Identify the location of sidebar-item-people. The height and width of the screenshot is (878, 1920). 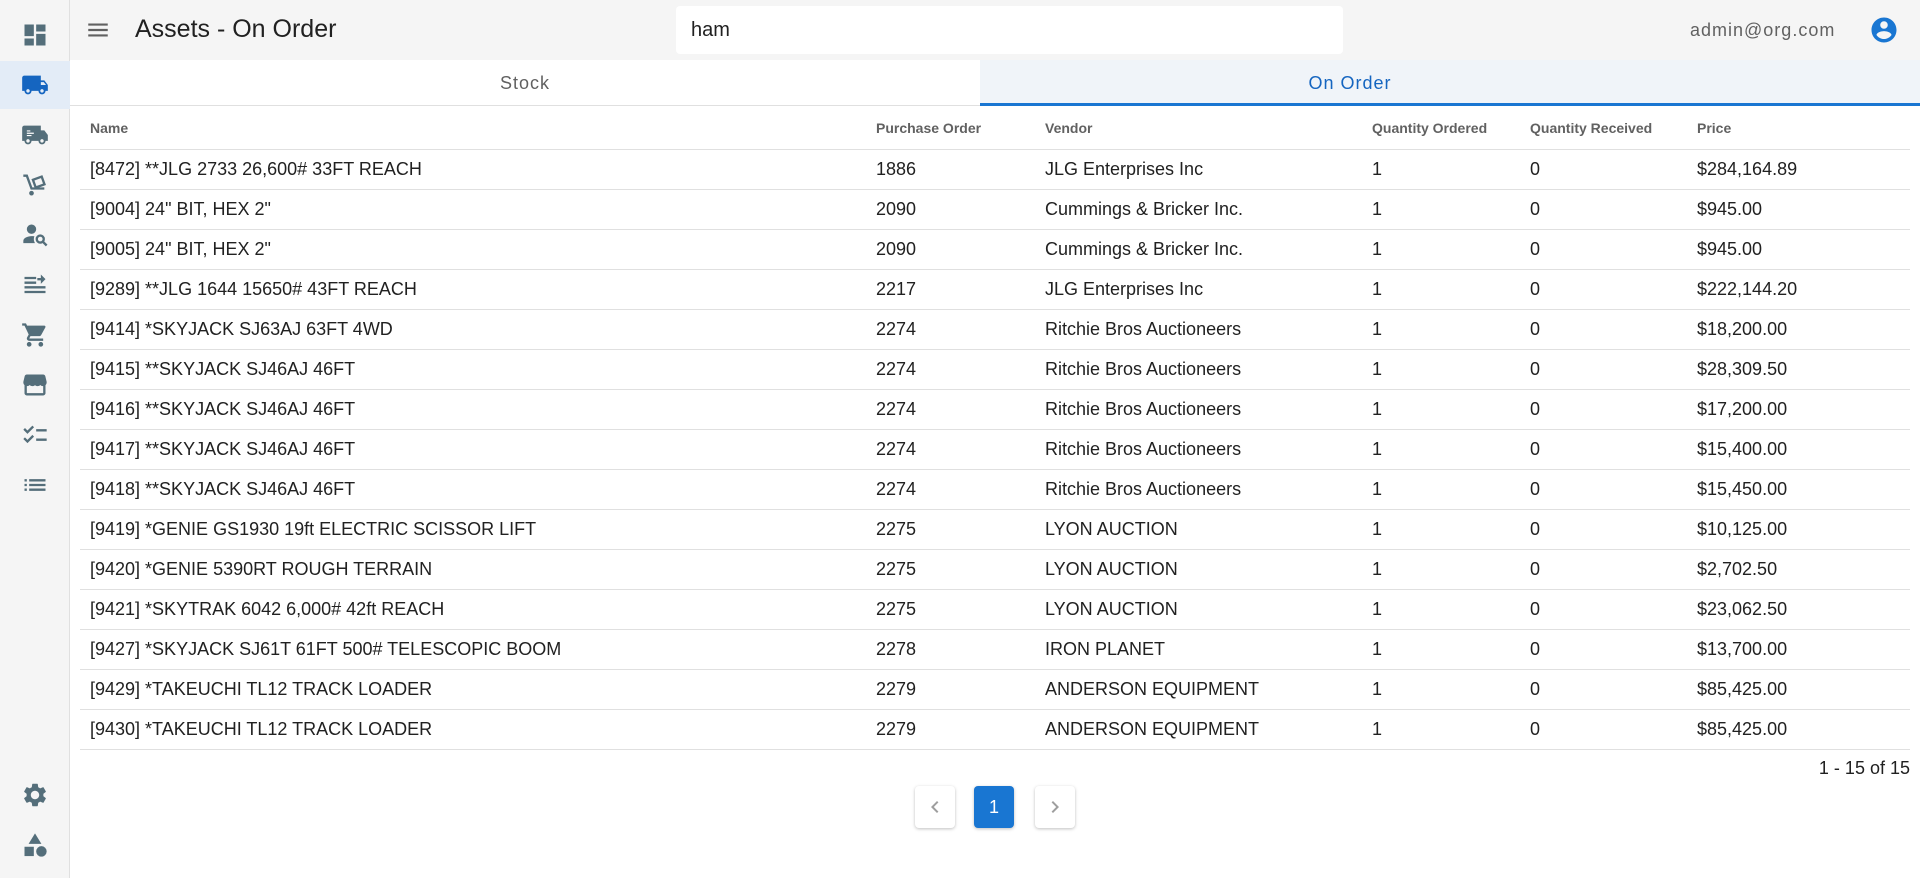
(35, 235).